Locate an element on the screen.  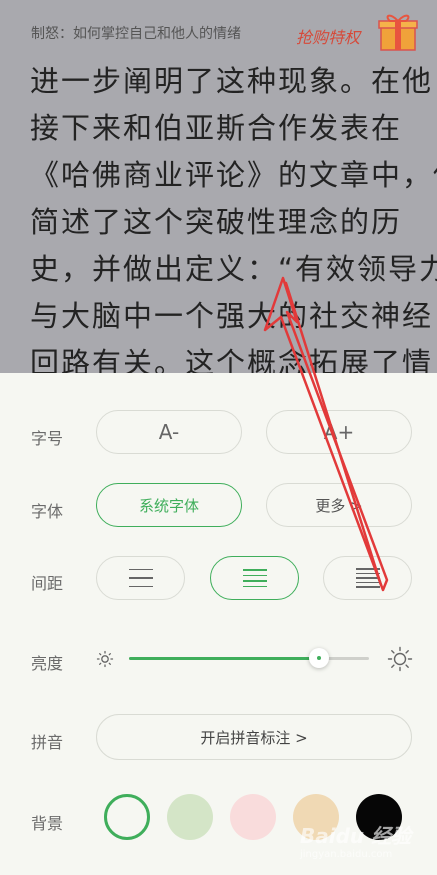
spacing-wide-icon is located at coordinates (140, 578).